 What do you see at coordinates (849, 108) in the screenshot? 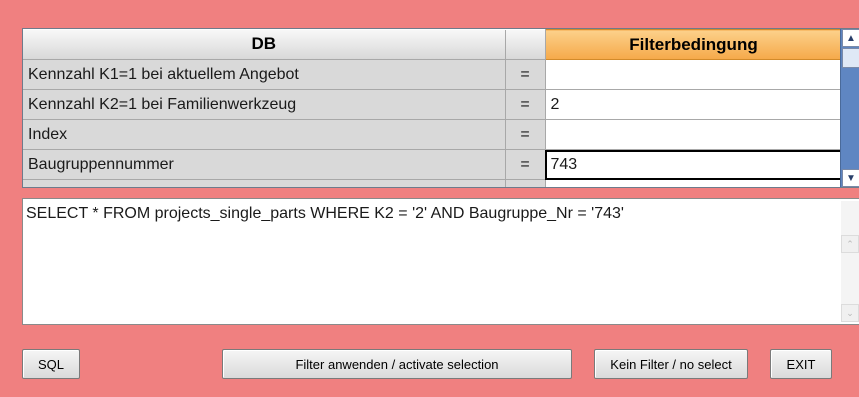
I see `grid-vertical-scrollbar: ▲ ▼` at bounding box center [849, 108].